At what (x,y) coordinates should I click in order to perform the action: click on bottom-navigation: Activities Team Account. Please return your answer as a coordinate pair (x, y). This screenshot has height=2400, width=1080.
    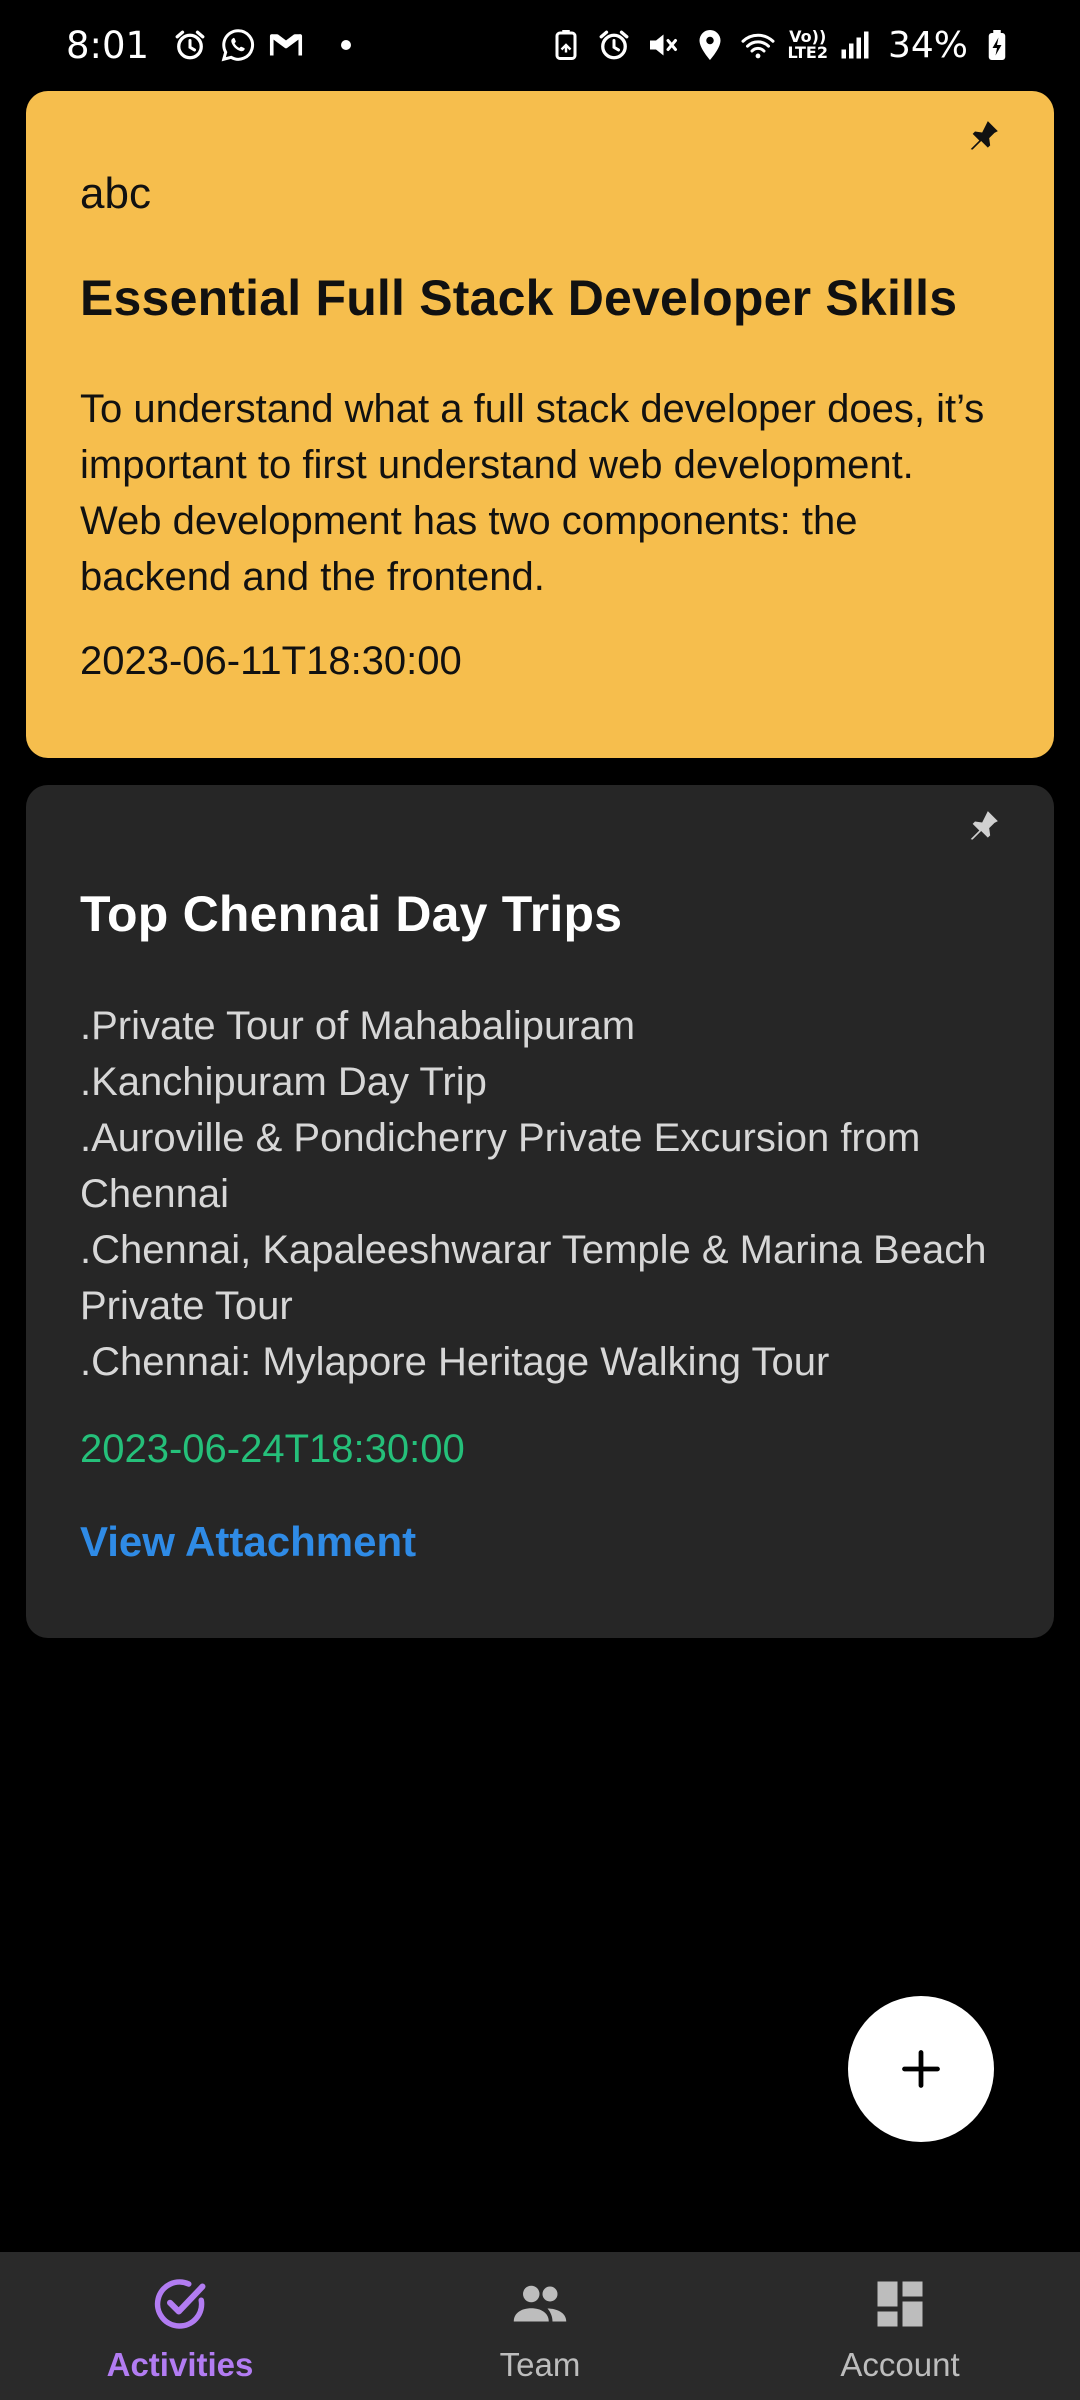
    Looking at the image, I should click on (540, 2326).